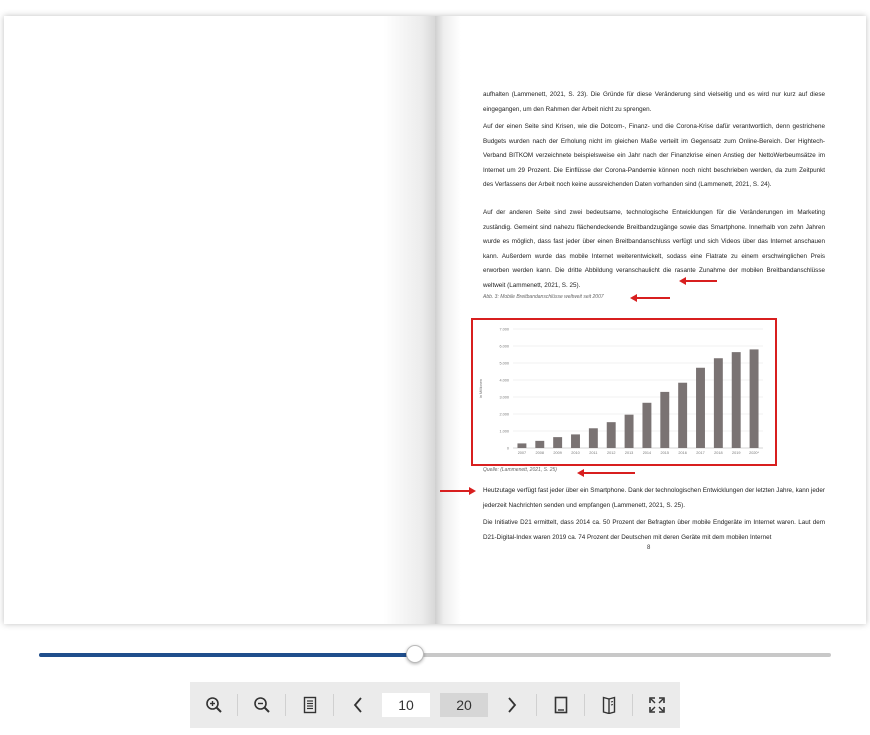 This screenshot has height=735, width=870. Describe the element at coordinates (611, 453) in the screenshot. I see `x-tick-label: 2012` at that location.